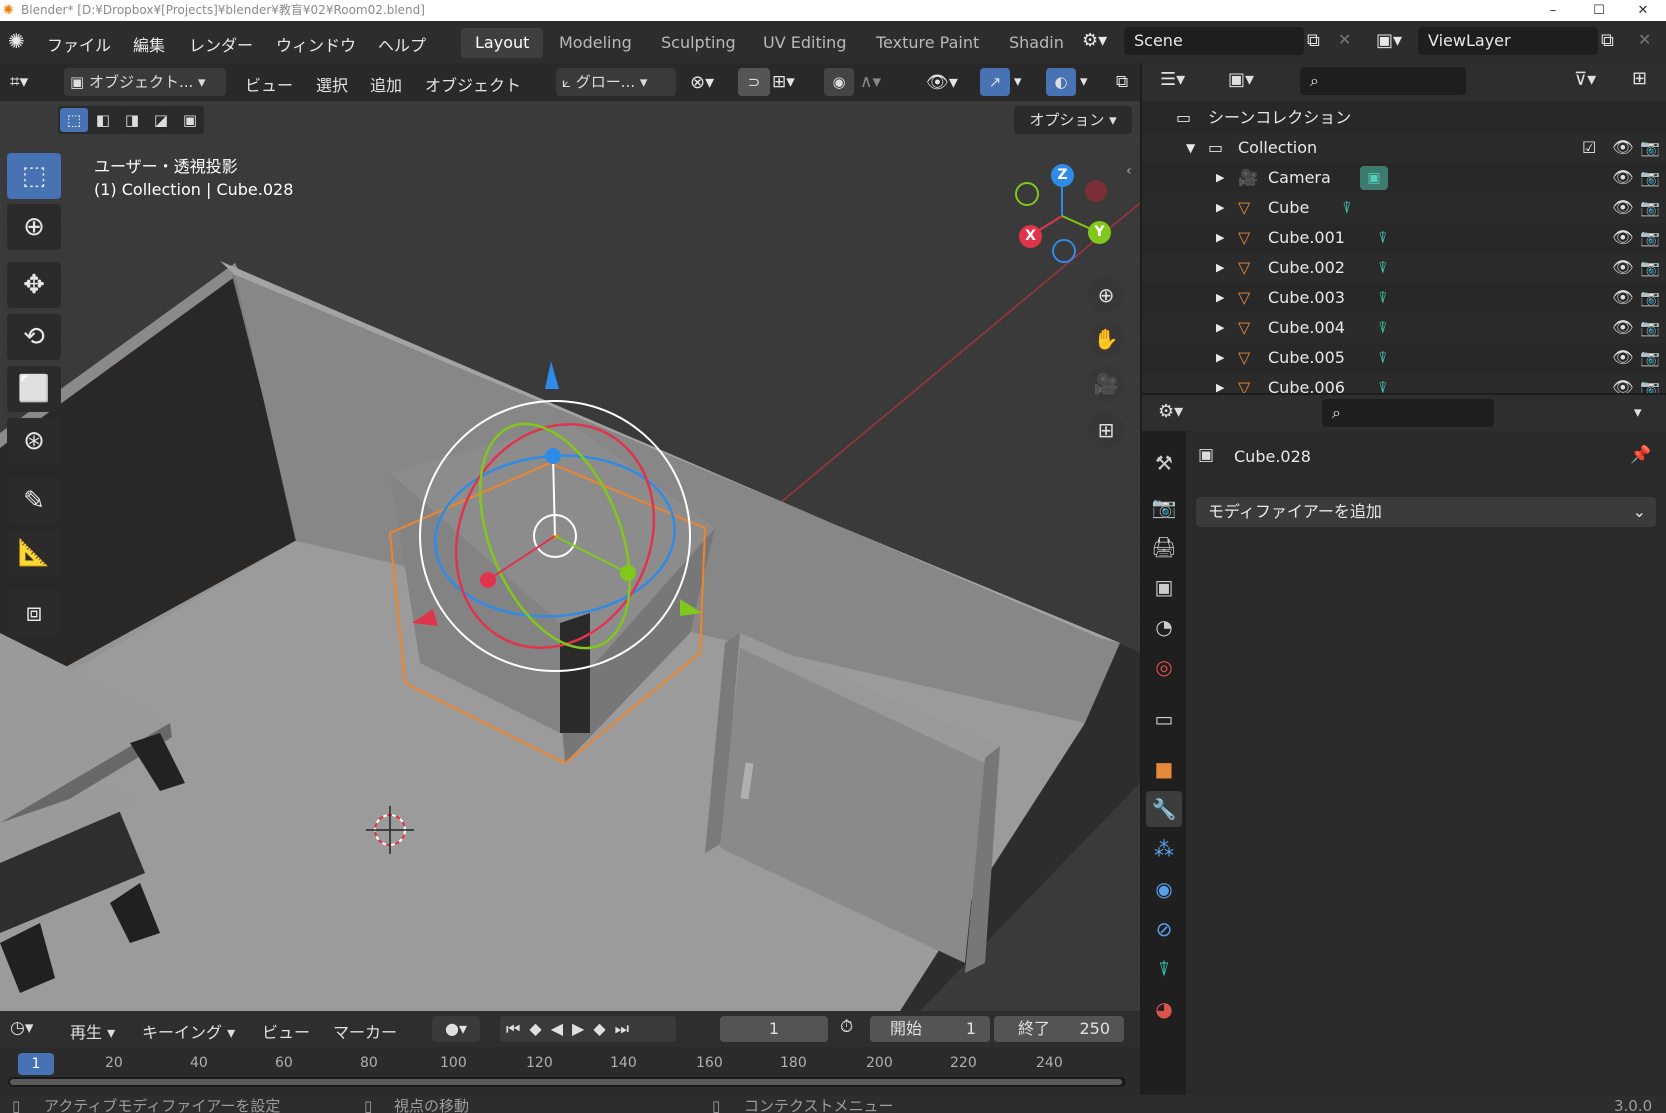  Describe the element at coordinates (1106, 295) in the screenshot. I see `zoom-icon: ⊕` at that location.